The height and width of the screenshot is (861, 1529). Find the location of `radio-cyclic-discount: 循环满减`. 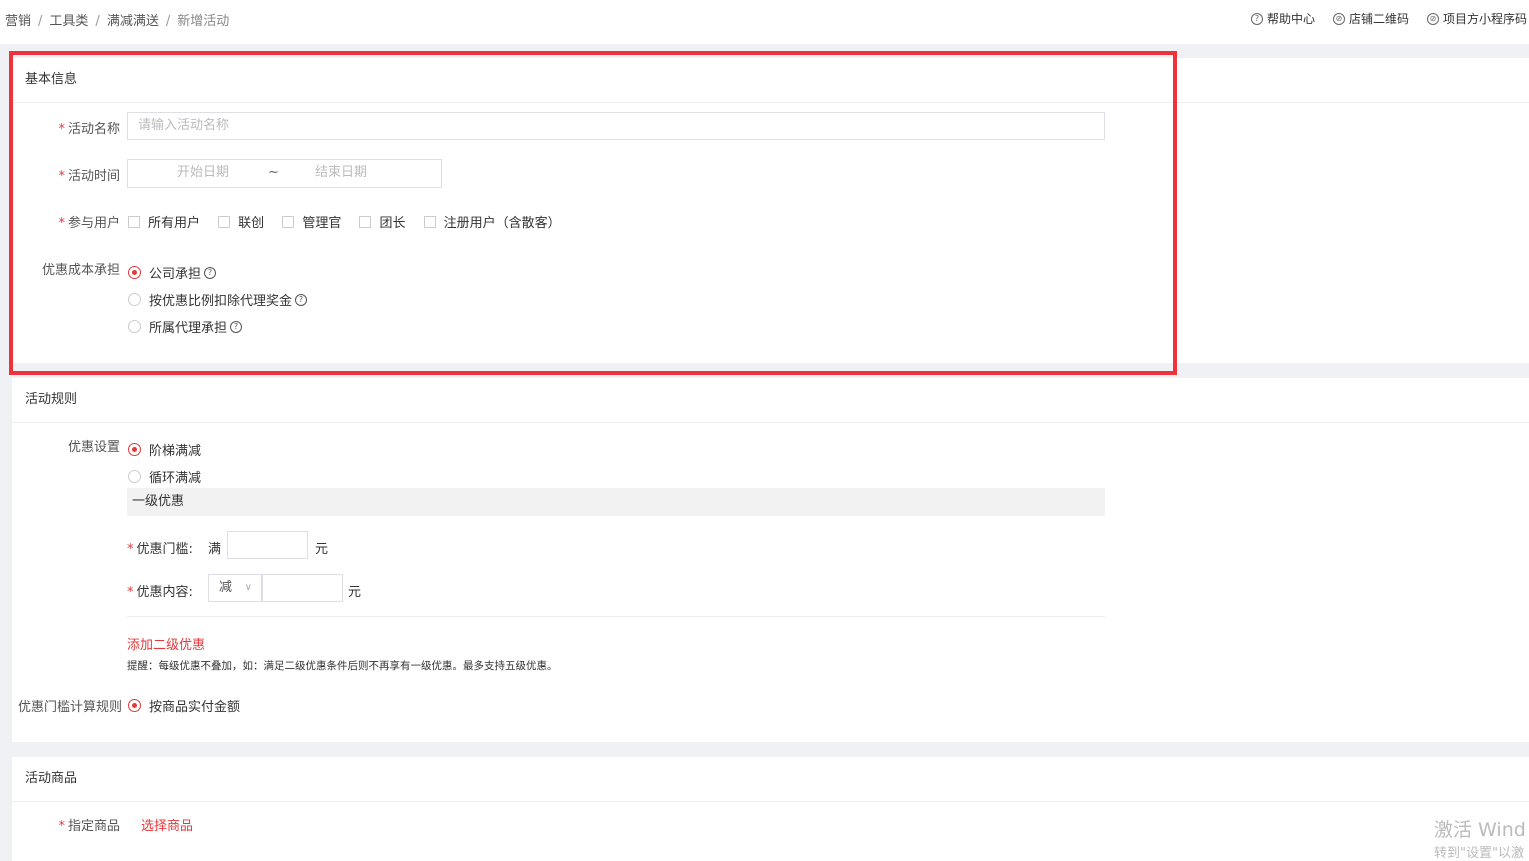

radio-cyclic-discount: 循环满减 is located at coordinates (164, 476).